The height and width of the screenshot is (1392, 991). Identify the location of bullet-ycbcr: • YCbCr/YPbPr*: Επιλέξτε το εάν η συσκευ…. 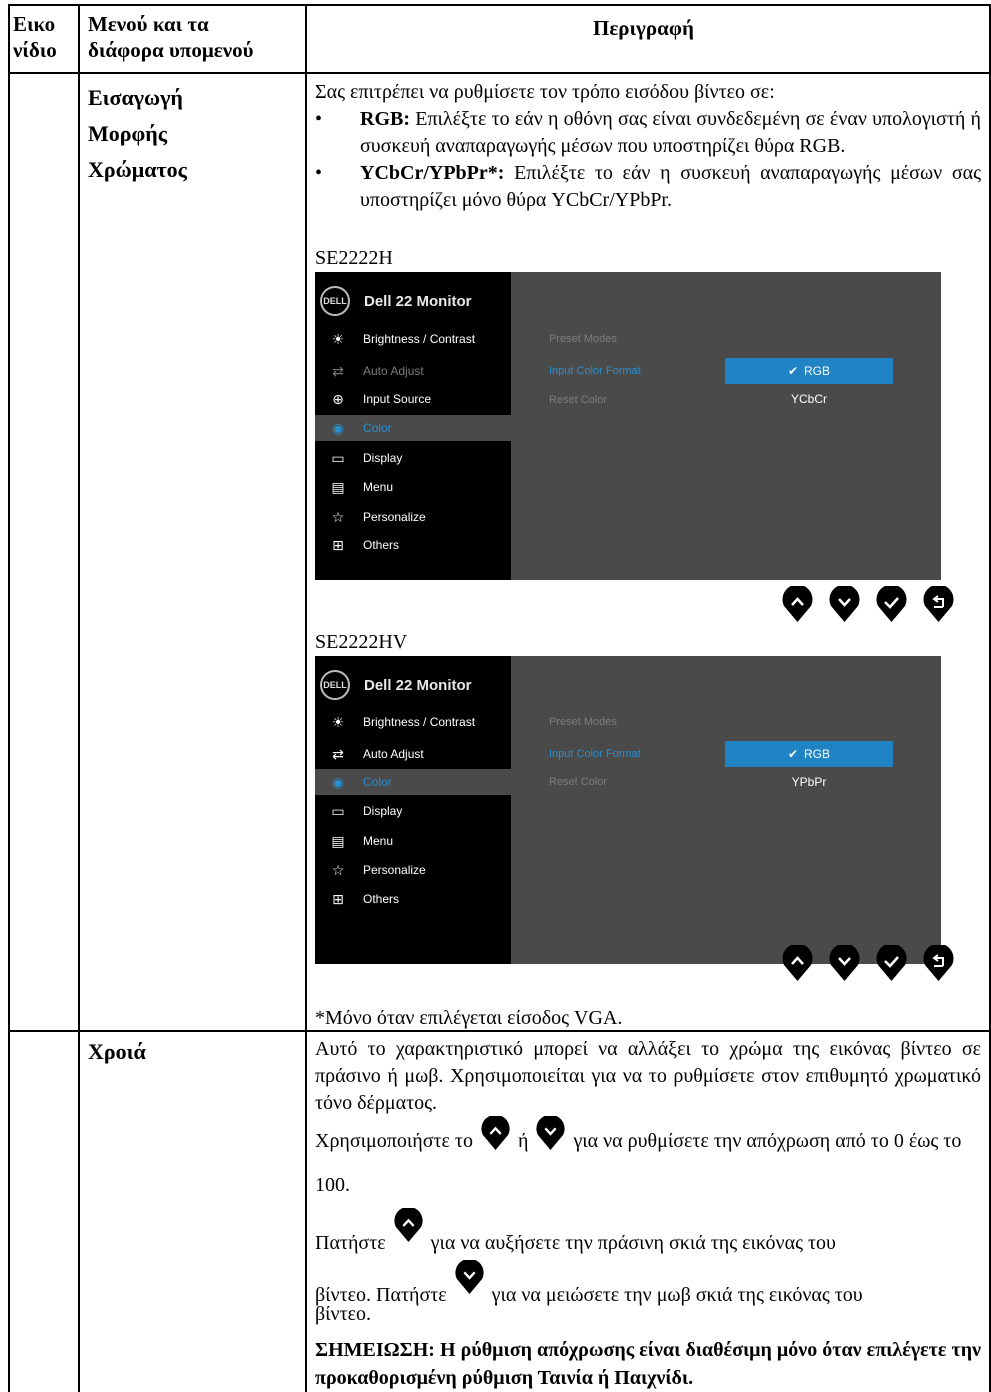
(648, 187).